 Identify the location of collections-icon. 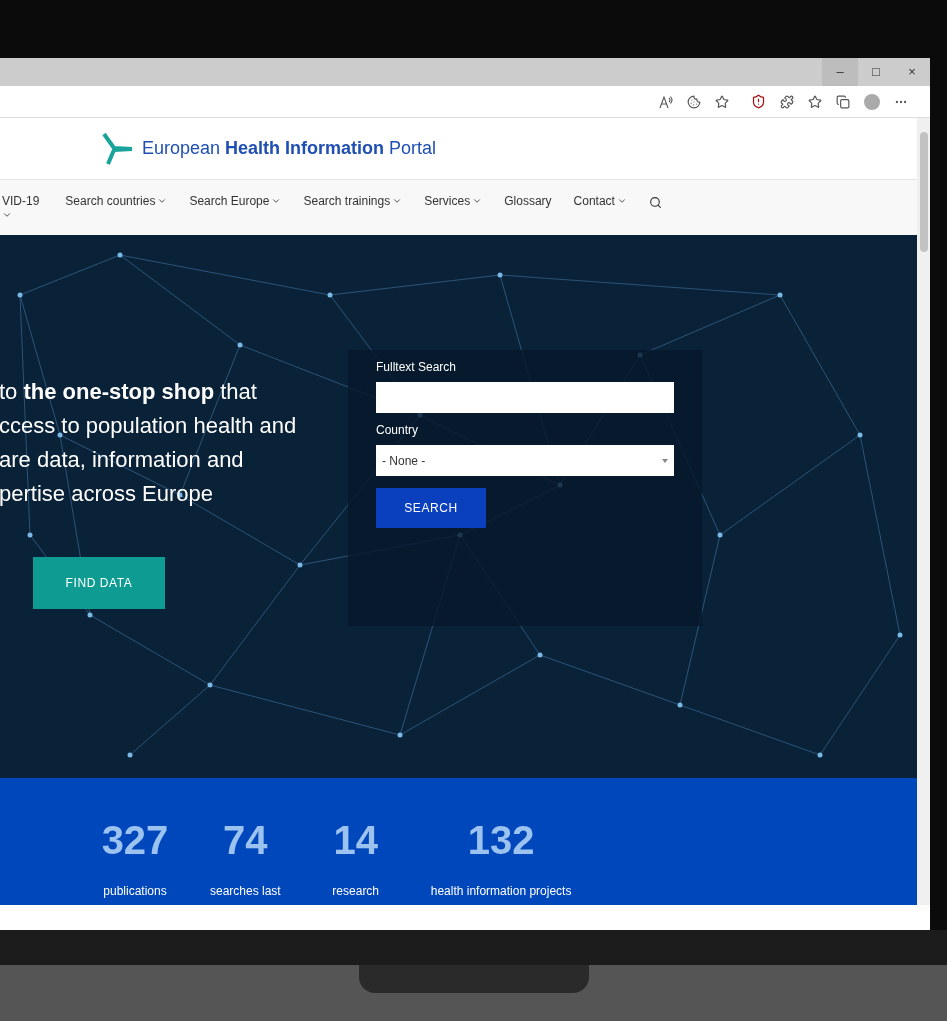
(843, 101).